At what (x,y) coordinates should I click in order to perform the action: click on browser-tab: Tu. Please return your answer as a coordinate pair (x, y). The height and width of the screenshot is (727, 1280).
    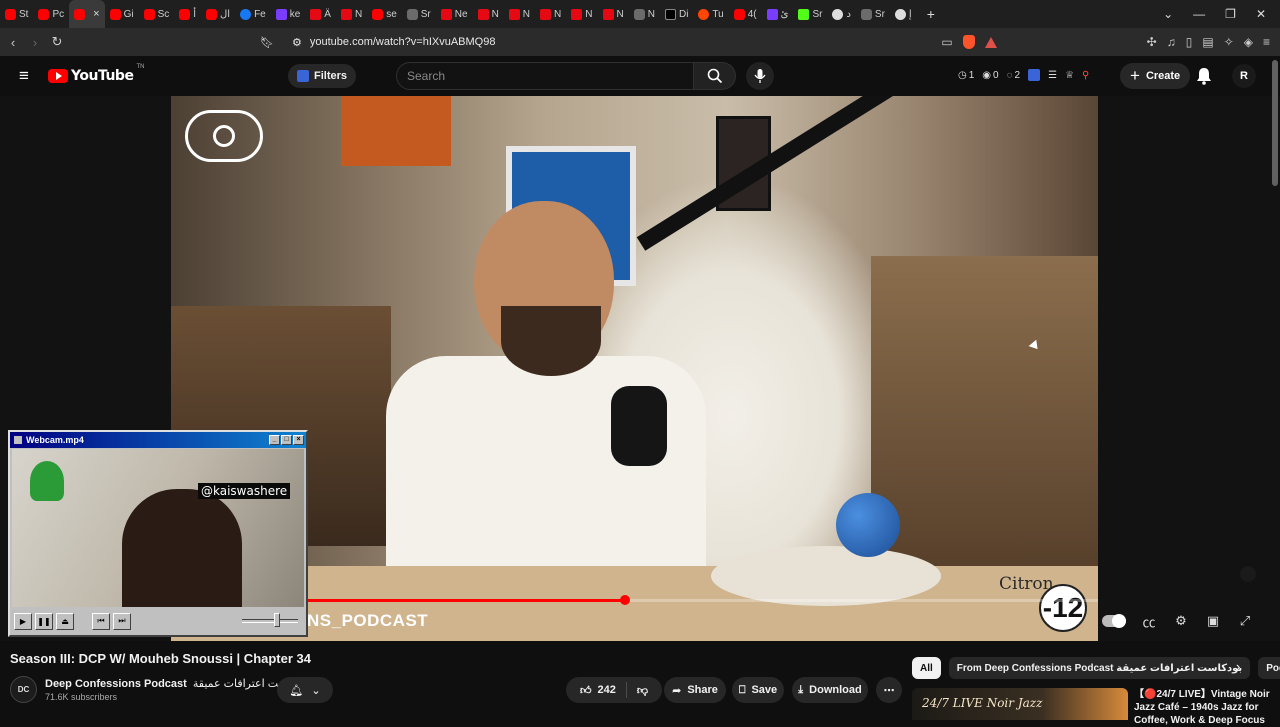
    Looking at the image, I should click on (710, 14).